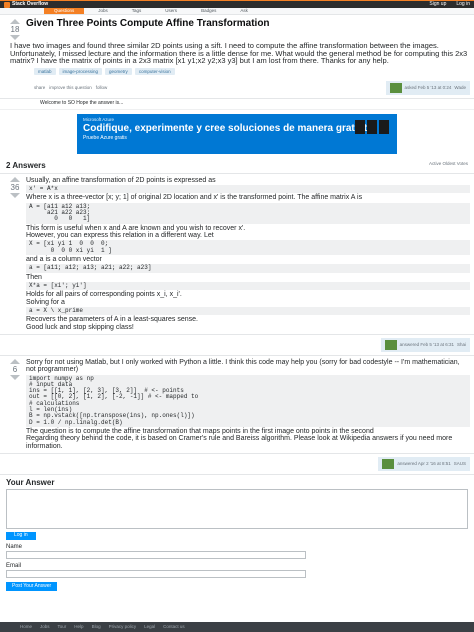 The height and width of the screenshot is (632, 474). Describe the element at coordinates (237, 464) in the screenshot. I see `answer-2-meta: answered Apr 2 '16 at 8:51 SAUS` at that location.